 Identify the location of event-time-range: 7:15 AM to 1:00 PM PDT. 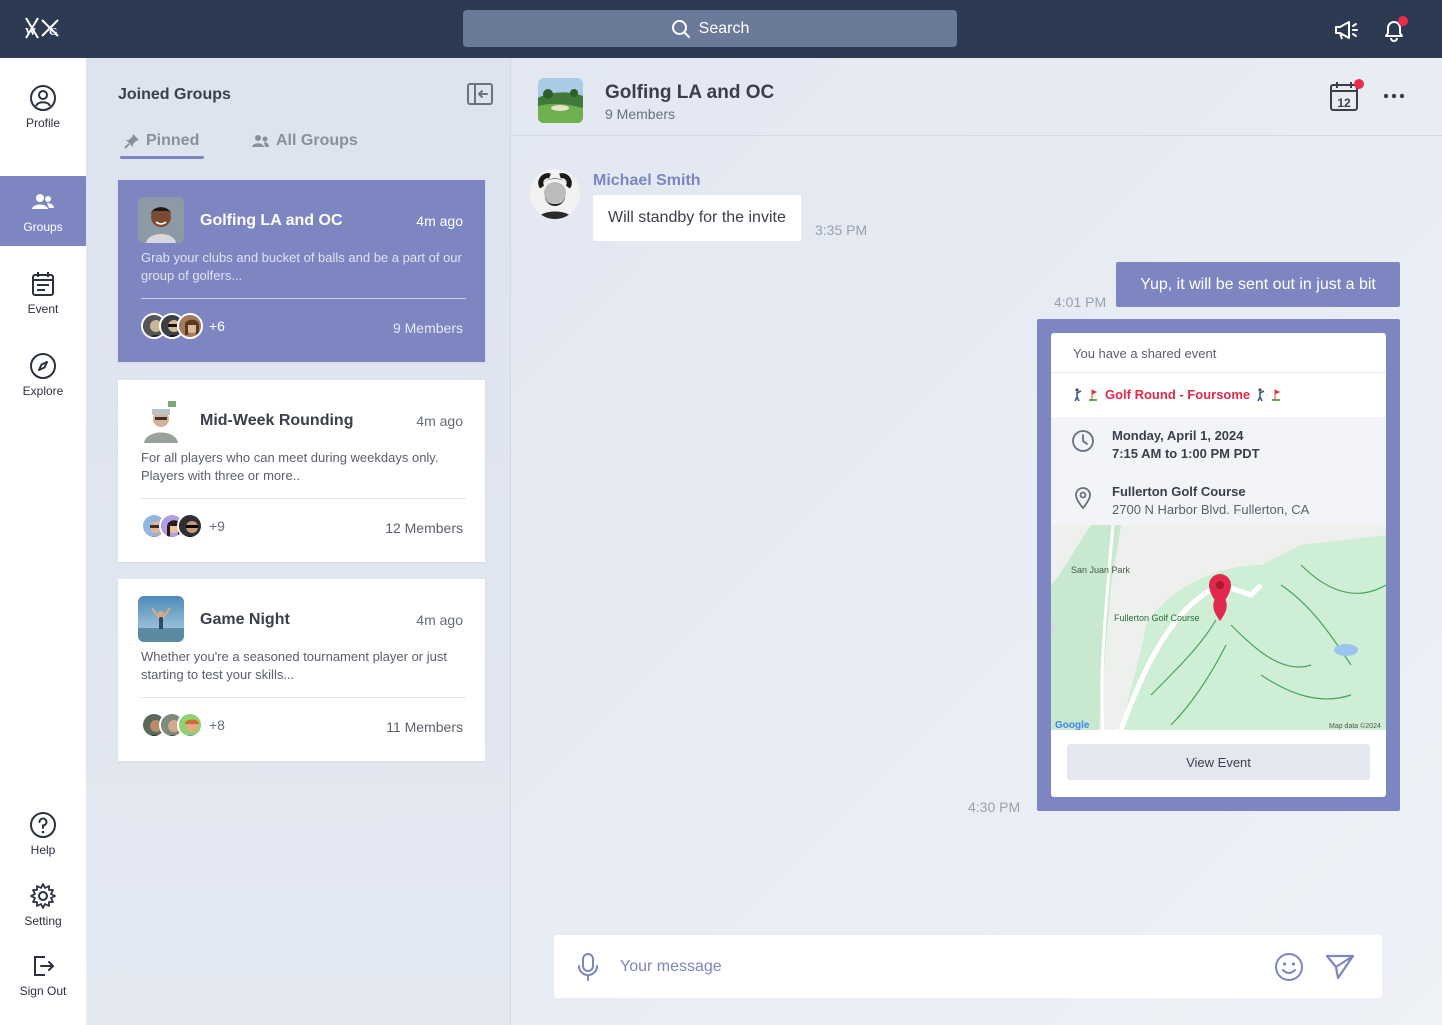
(1186, 453).